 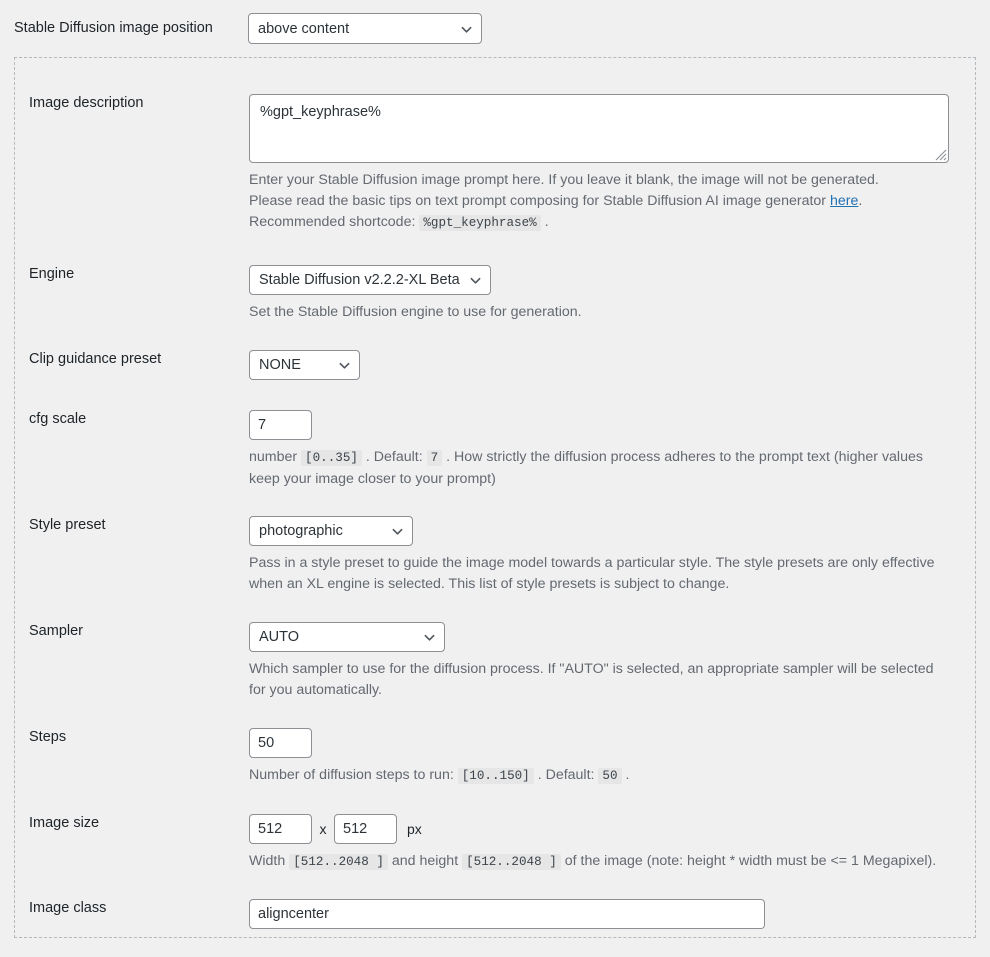 I want to click on basic-tips-link: here, so click(x=844, y=201).